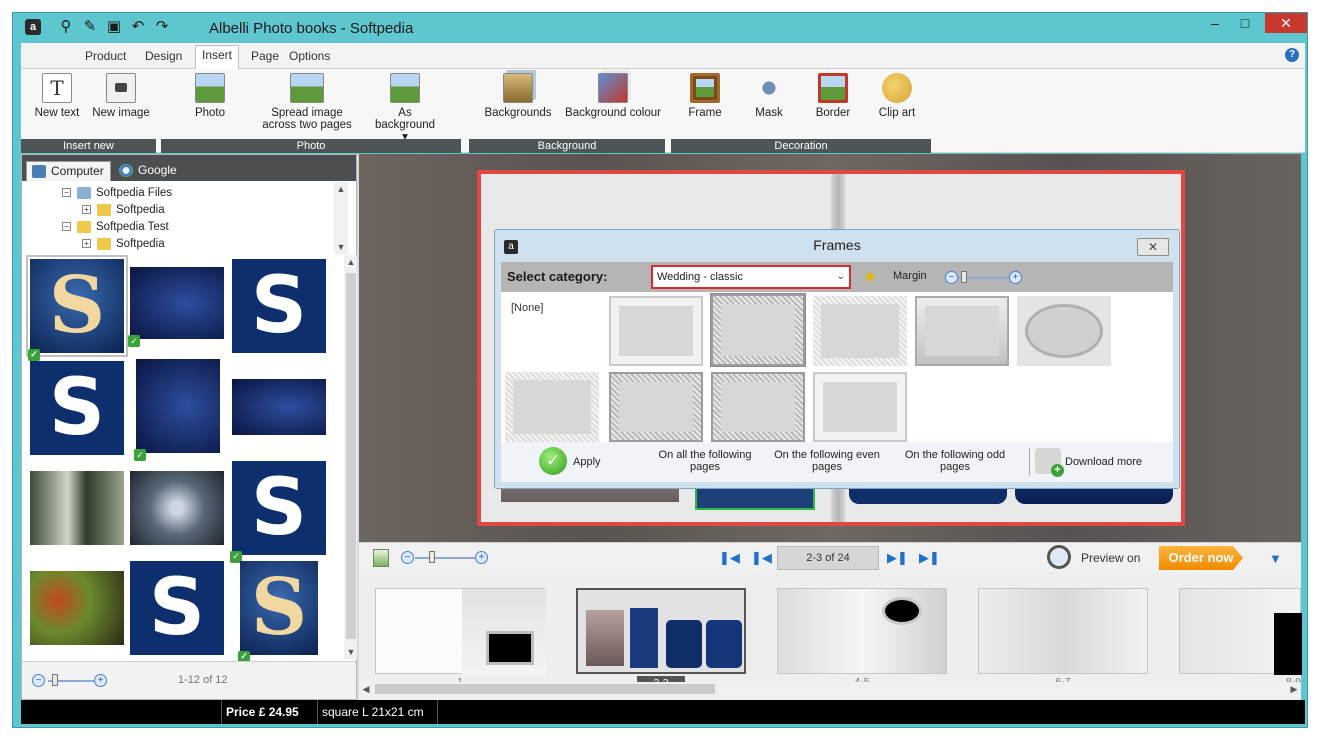 Image resolution: width=1328 pixels, height=747 pixels. I want to click on scroll-right-icon: ▶, so click(1294, 689).